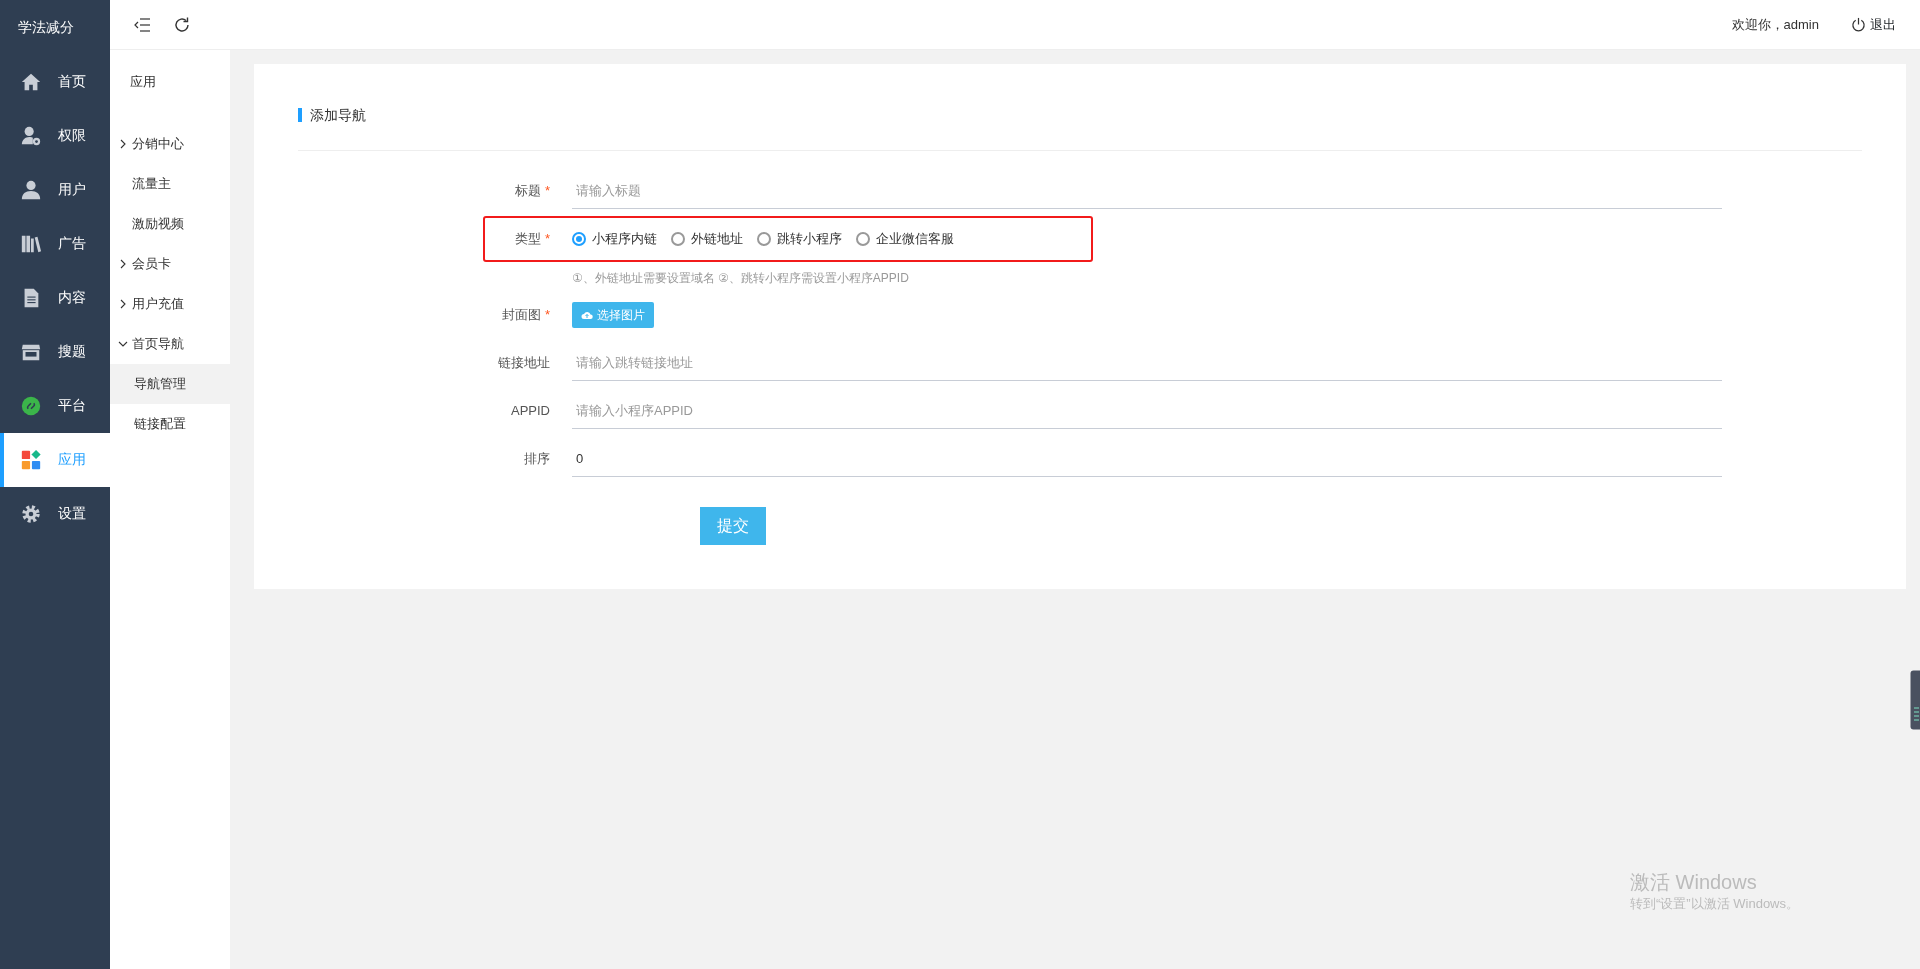  I want to click on cloud-upload-icon, so click(587, 314).